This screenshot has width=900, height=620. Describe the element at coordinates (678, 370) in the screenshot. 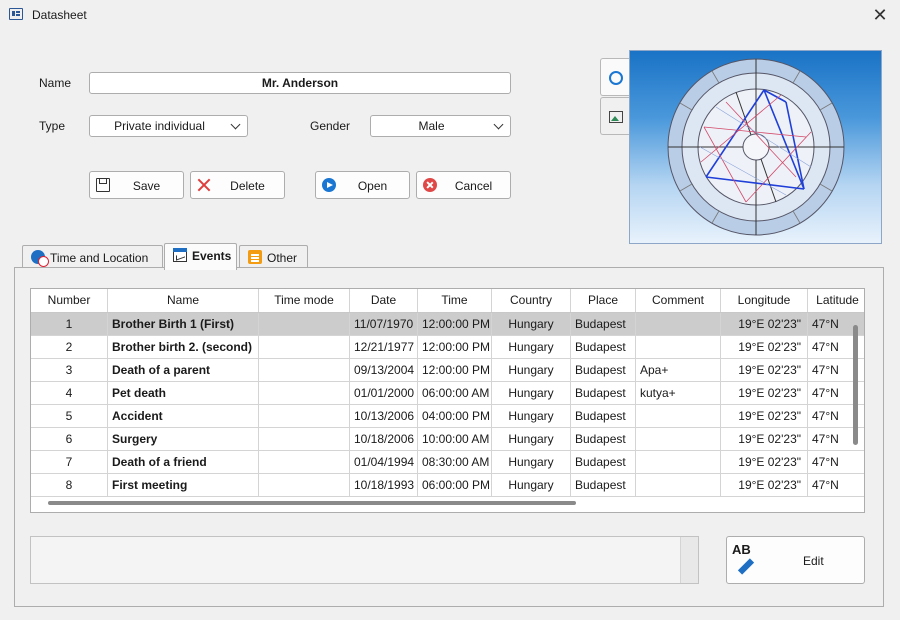

I see `table-cell: Apa+` at that location.